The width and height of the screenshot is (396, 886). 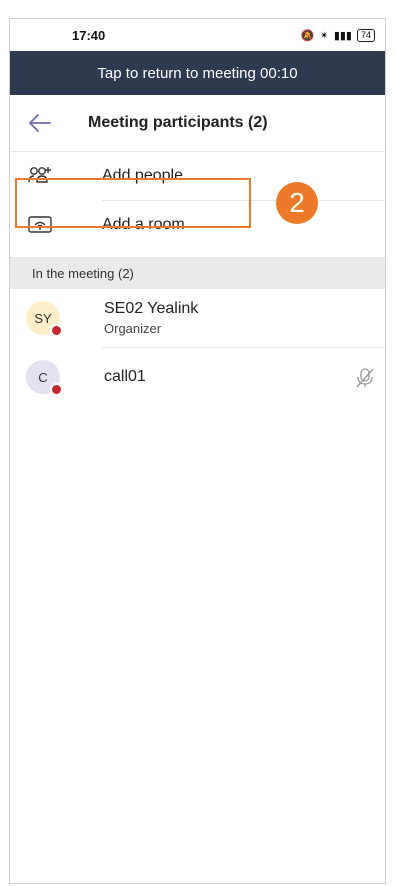 I want to click on add-people-icon, so click(x=40, y=176).